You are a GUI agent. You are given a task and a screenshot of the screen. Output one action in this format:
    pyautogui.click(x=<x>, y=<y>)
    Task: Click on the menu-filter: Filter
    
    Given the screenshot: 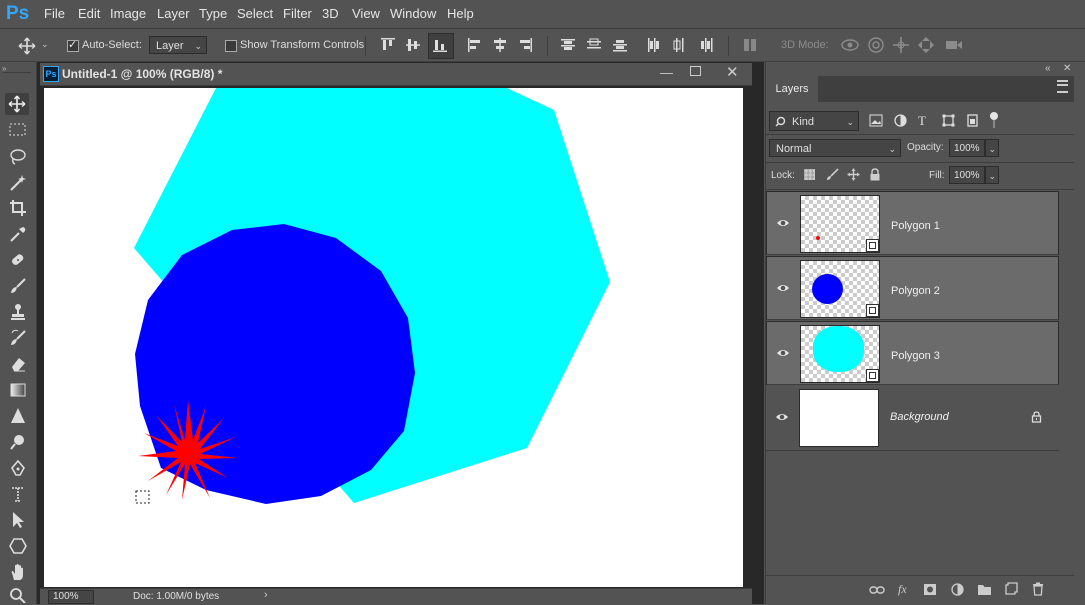 What is the action you would take?
    pyautogui.click(x=297, y=13)
    